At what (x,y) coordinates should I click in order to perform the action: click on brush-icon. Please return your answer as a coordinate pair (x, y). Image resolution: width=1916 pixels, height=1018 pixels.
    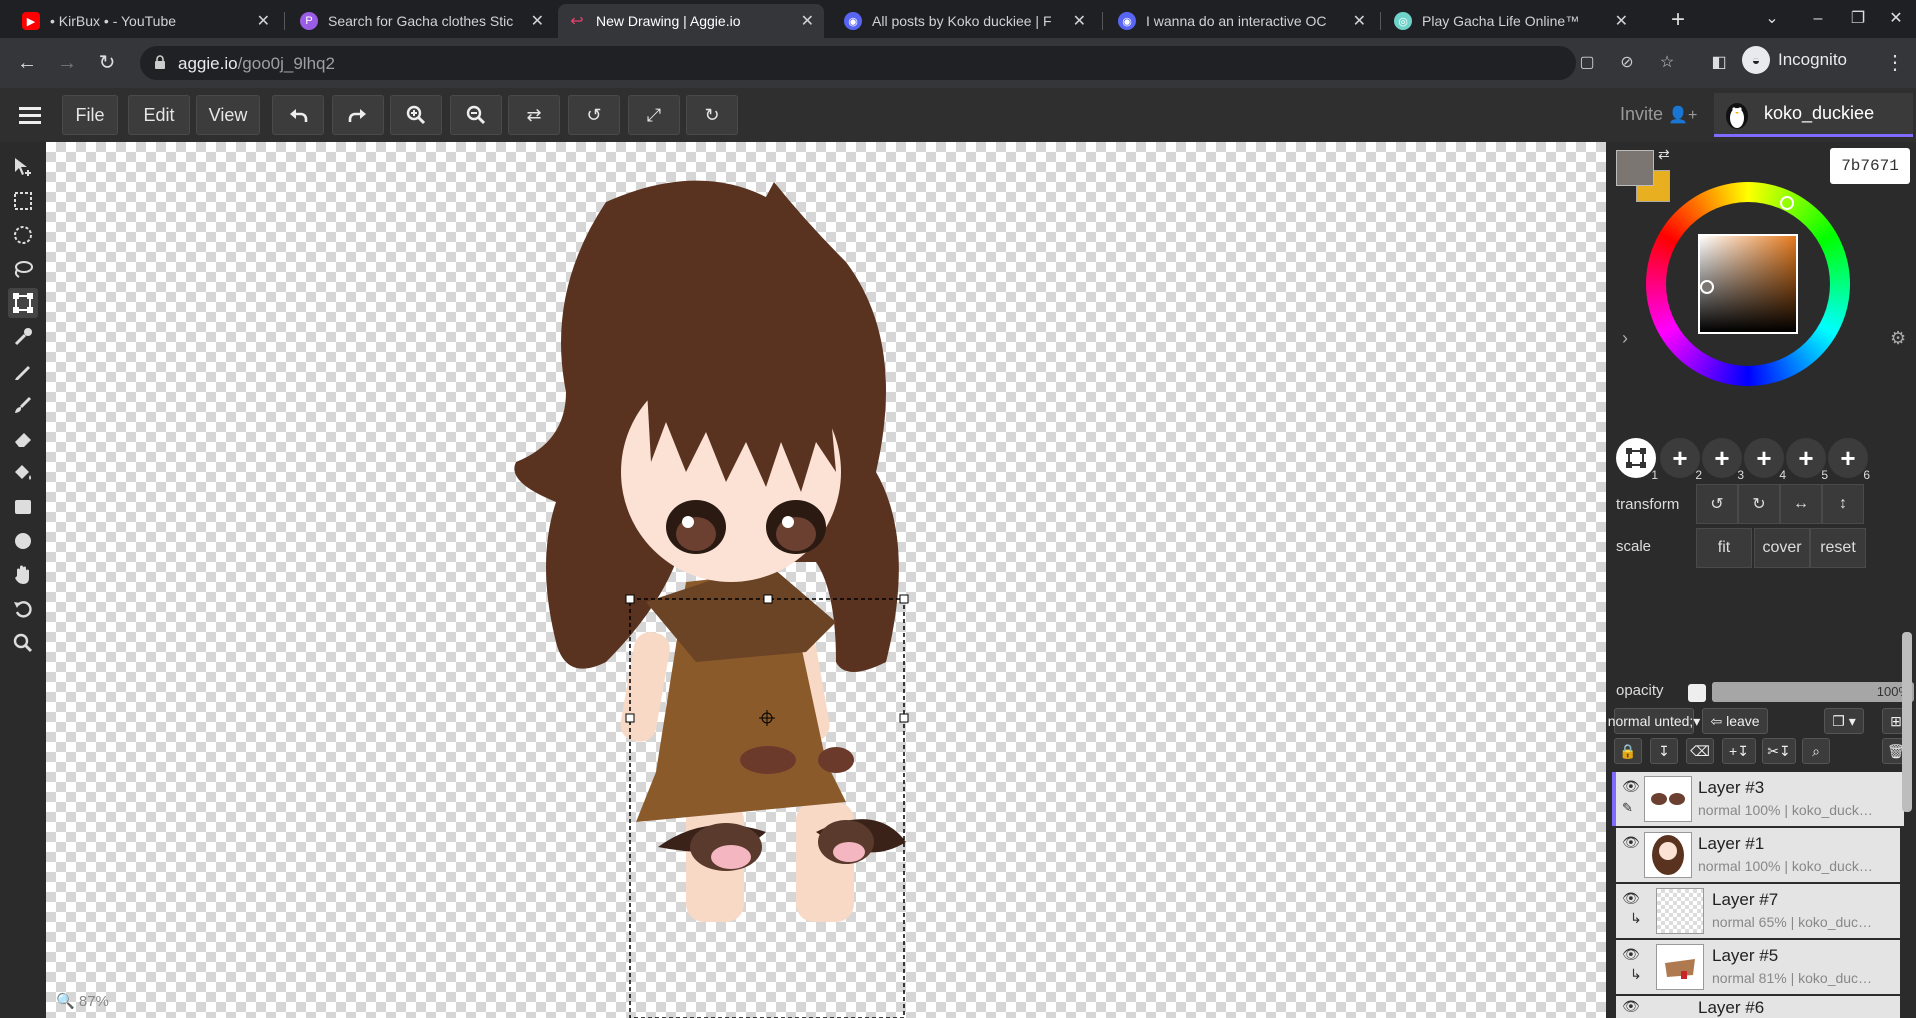
    Looking at the image, I should click on (23, 405).